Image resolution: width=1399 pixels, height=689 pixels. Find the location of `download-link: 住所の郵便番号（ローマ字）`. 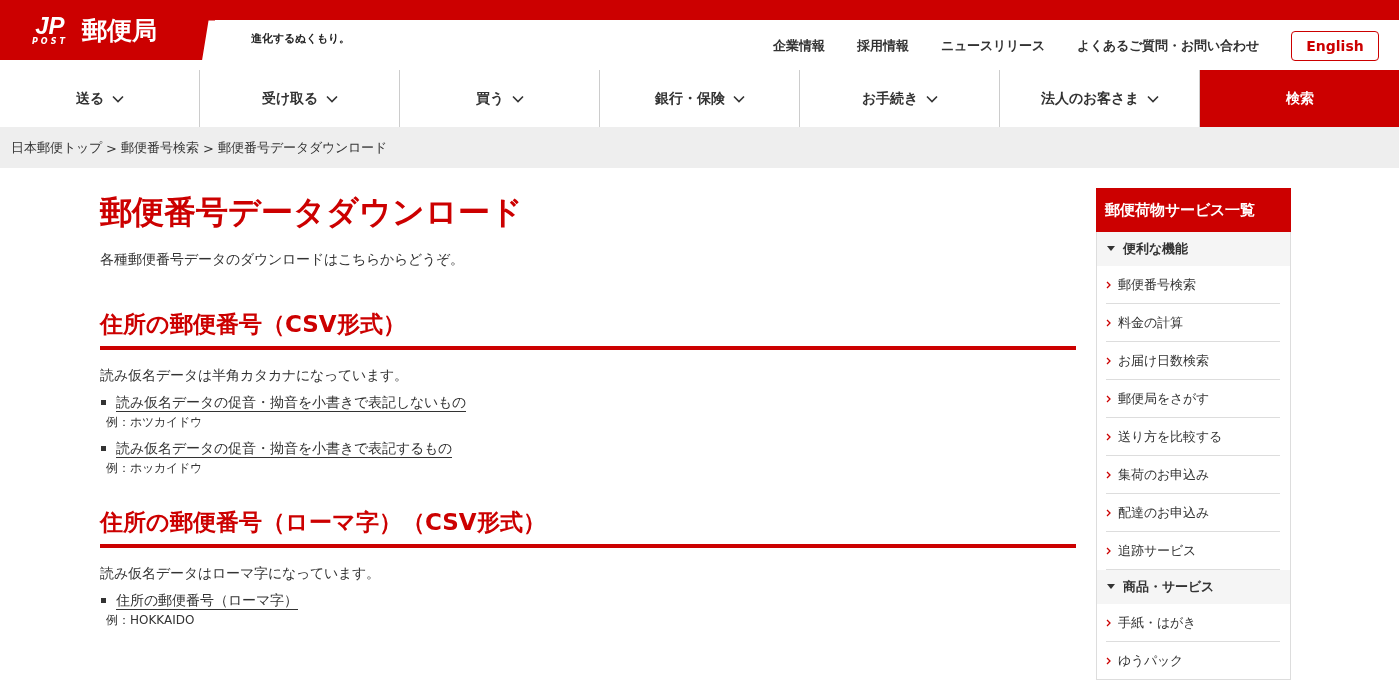

download-link: 住所の郵便番号（ローマ字） is located at coordinates (207, 600).